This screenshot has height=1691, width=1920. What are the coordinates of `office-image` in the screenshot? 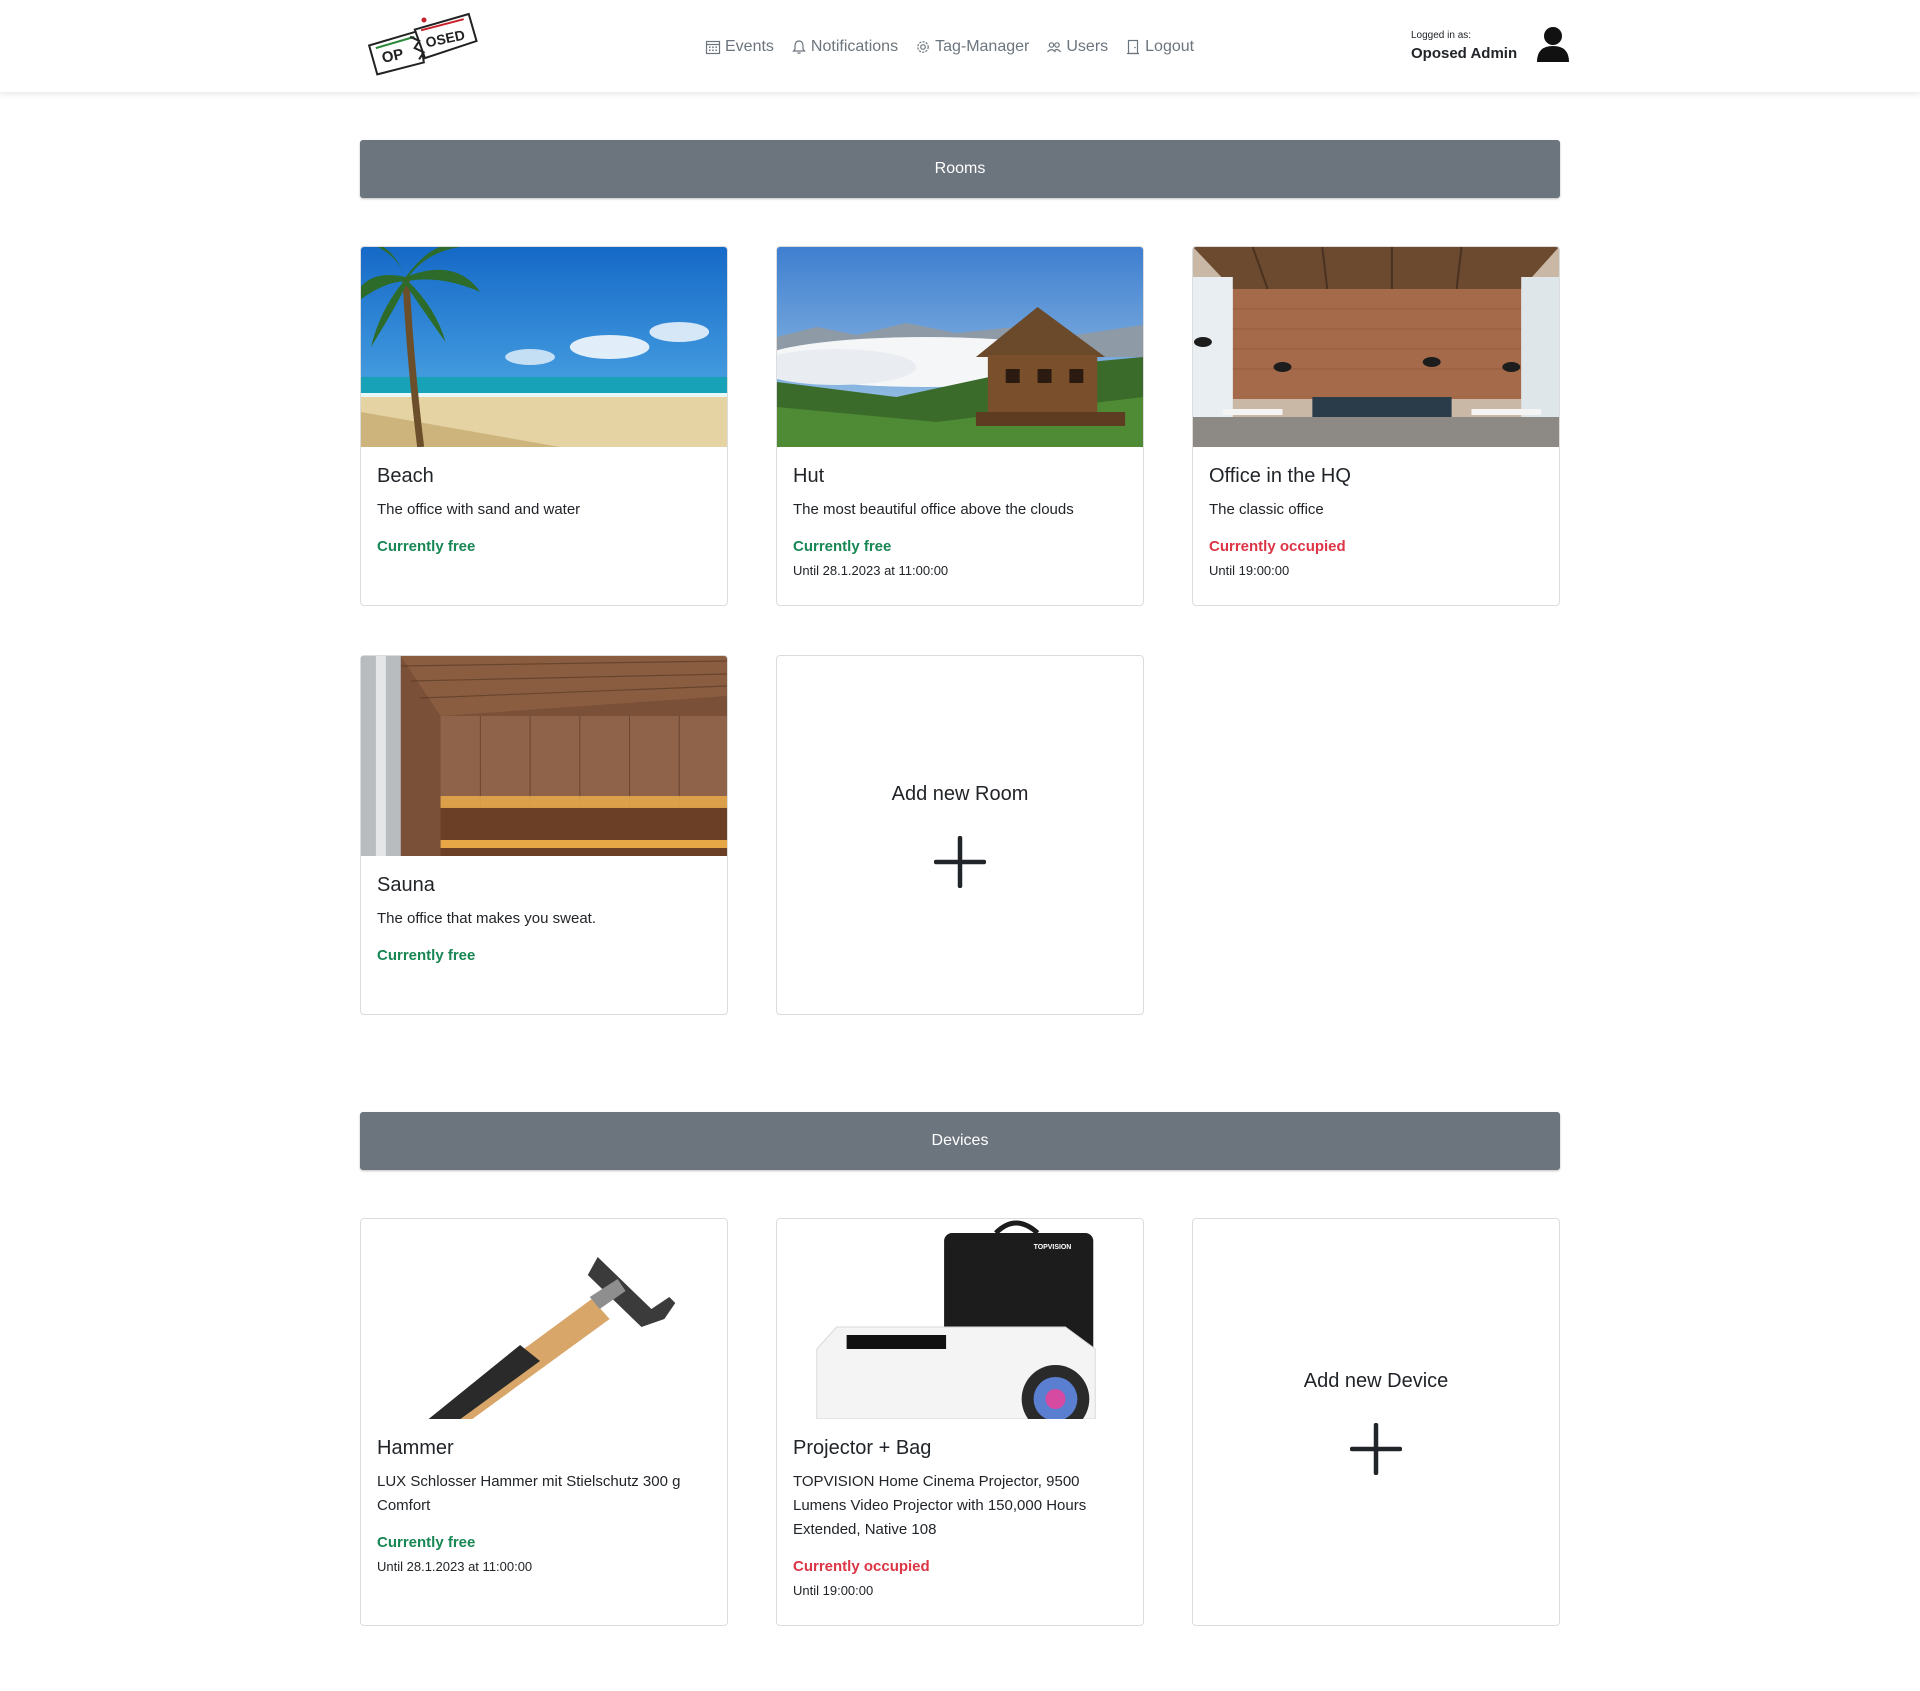 It's located at (1376, 347).